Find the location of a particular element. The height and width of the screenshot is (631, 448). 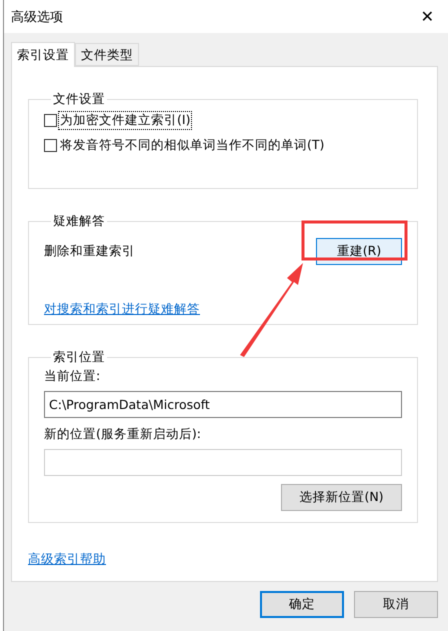

group-title: 疑难解答 is located at coordinates (79, 221).